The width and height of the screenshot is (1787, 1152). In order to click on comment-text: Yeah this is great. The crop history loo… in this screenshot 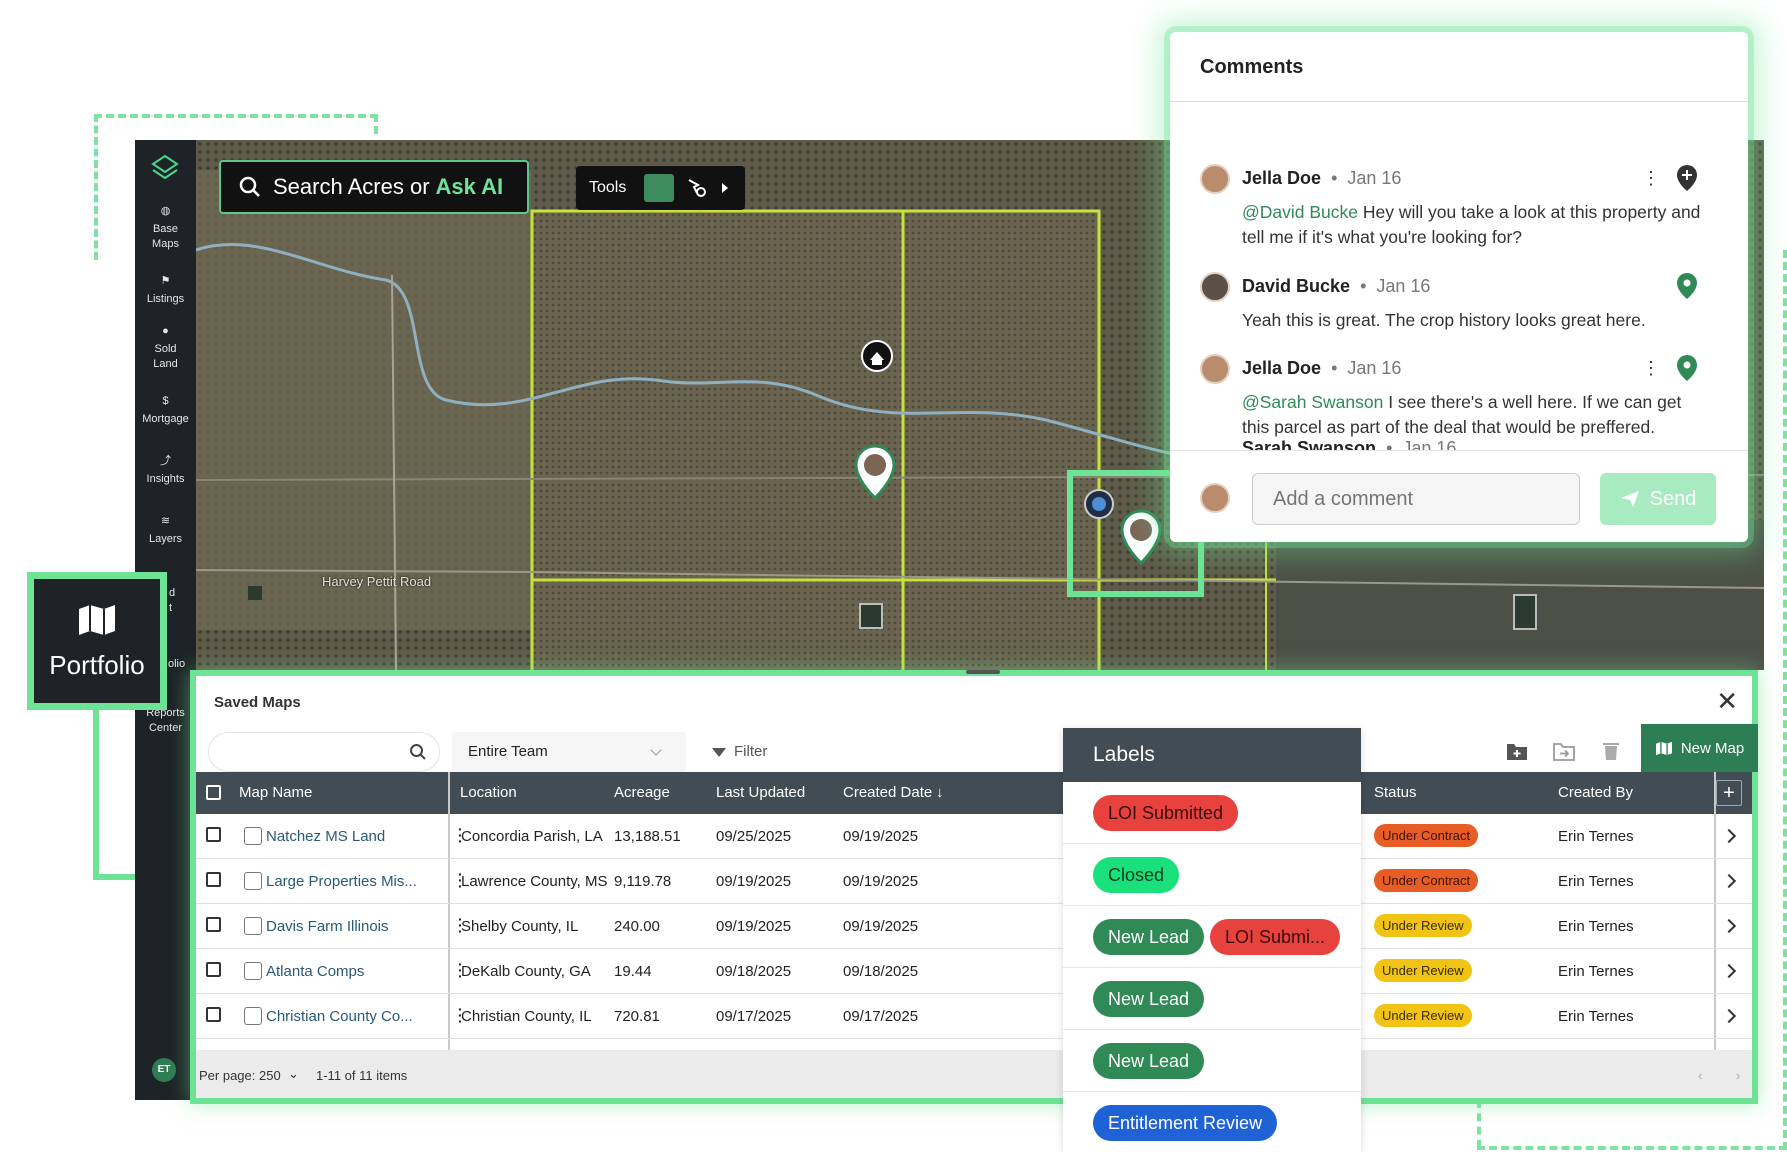, I will do `click(1444, 320)`.